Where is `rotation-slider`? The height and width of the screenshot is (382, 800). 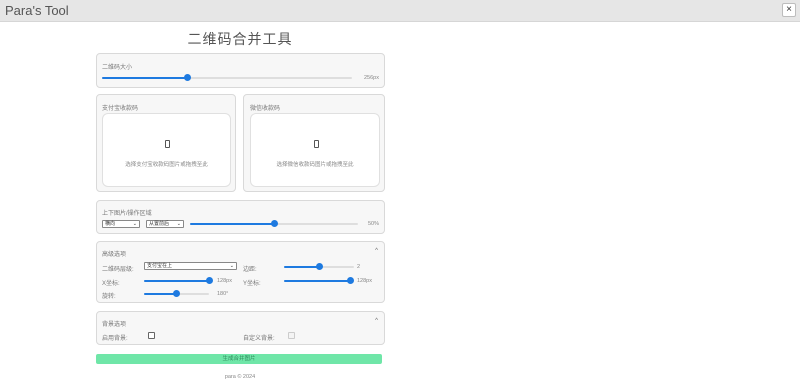
rotation-slider is located at coordinates (176, 293).